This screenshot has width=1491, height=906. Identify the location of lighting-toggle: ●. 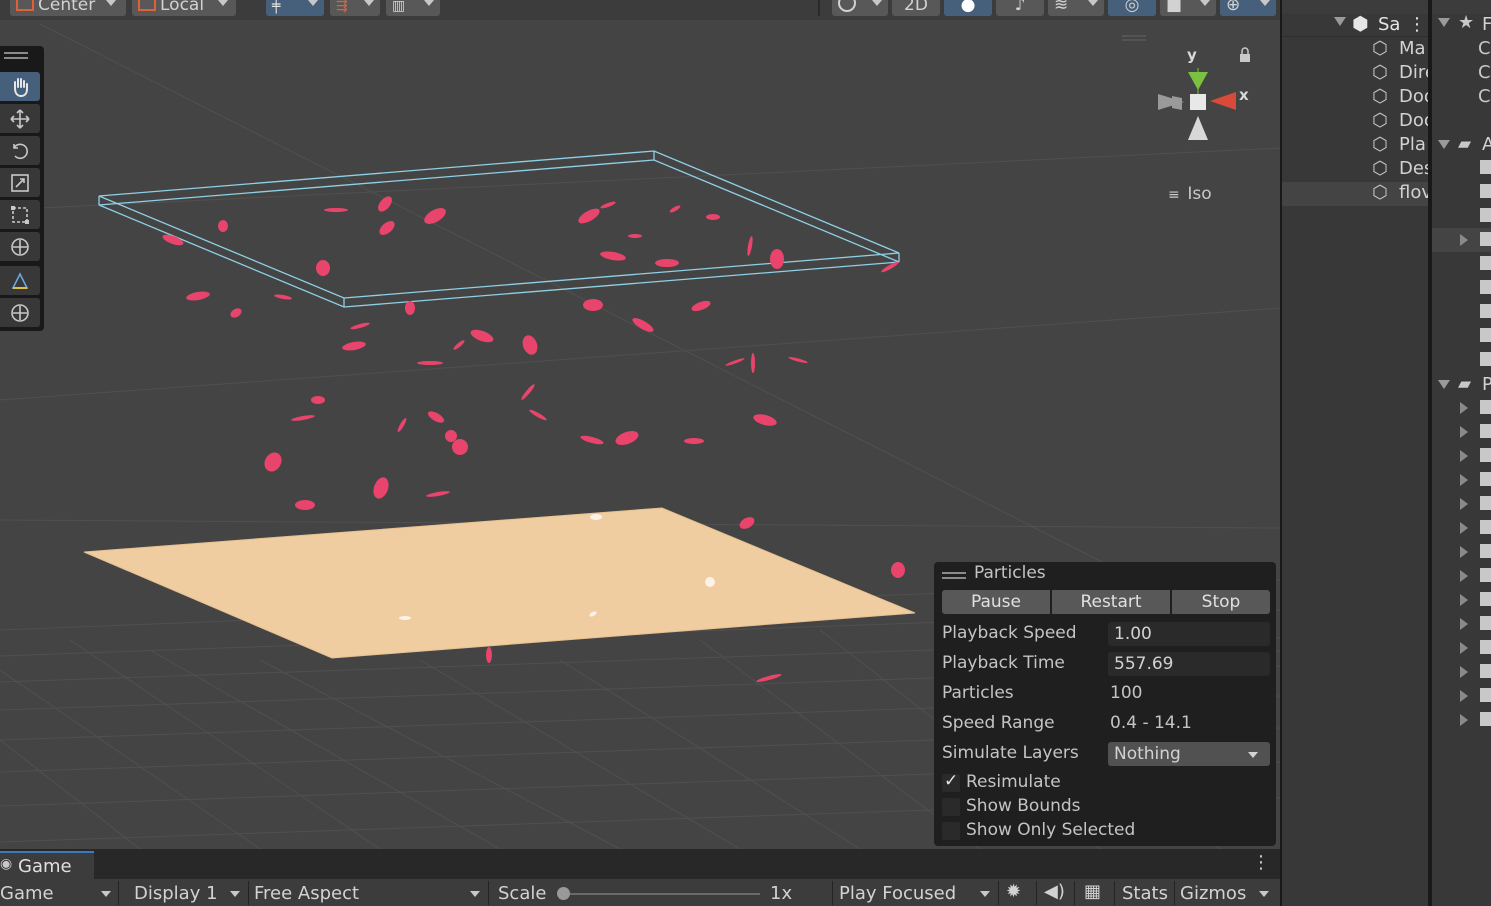
(968, 8).